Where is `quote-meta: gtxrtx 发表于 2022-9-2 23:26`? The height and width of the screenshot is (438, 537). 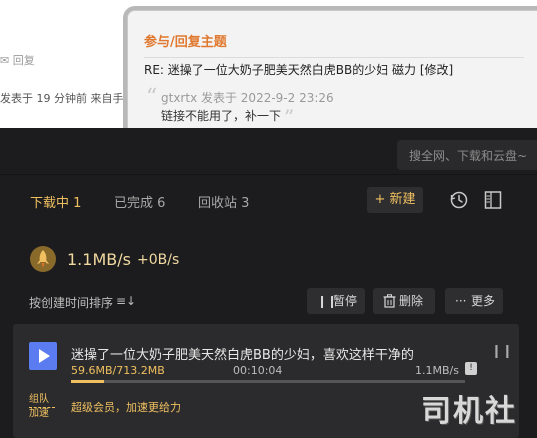
quote-meta: gtxrtx 发表于 2022-9-2 23:26 is located at coordinates (247, 98).